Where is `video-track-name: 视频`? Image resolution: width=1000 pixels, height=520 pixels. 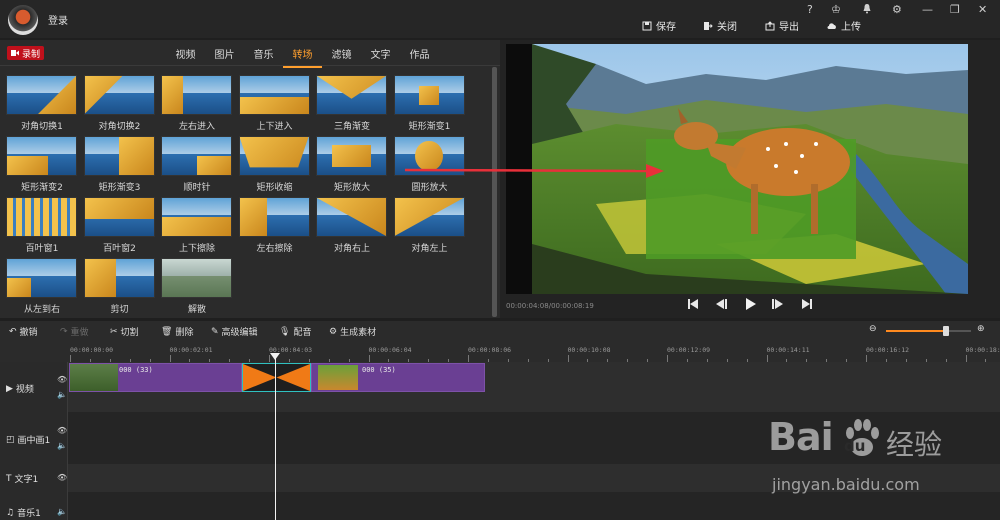
video-track-name: 视频 is located at coordinates (24, 390).